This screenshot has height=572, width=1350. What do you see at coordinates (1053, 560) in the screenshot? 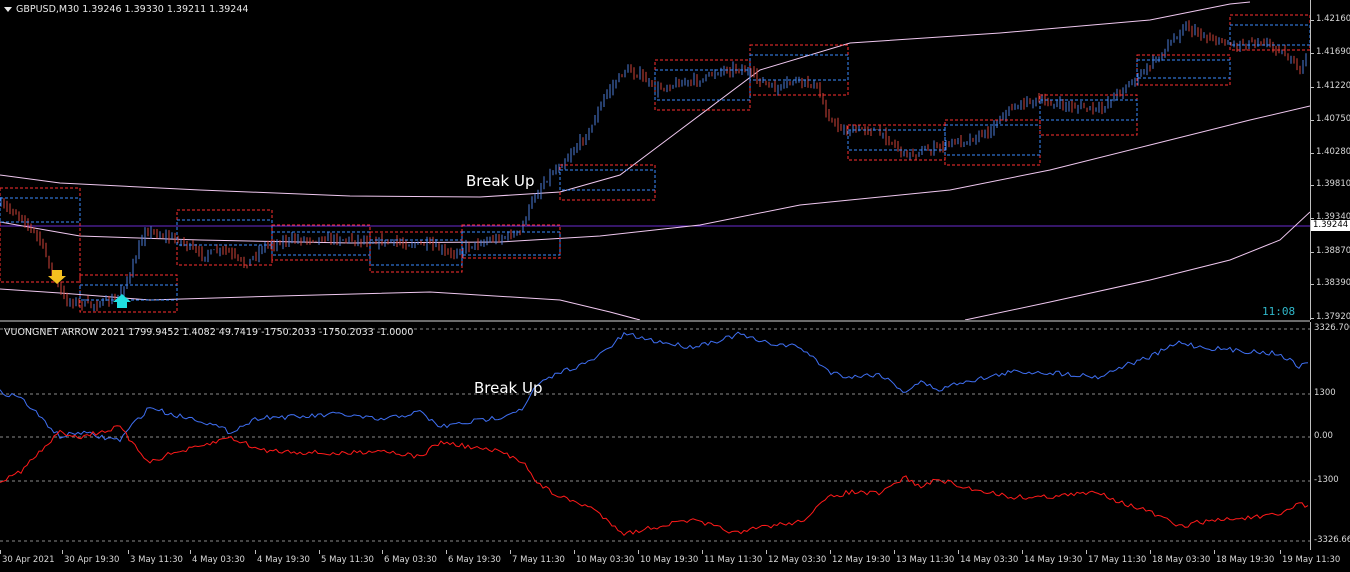
I see `time-axis-label: 14 May 19:30` at bounding box center [1053, 560].